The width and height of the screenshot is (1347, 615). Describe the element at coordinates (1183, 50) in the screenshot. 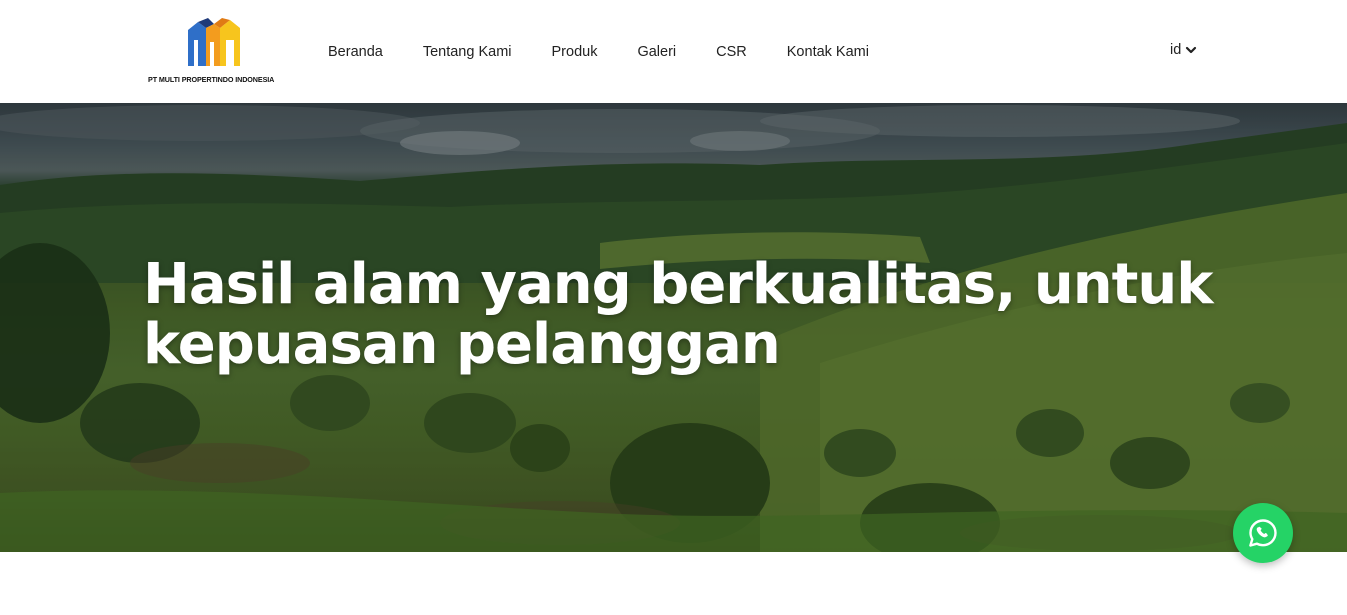

I see `language-selector: id` at that location.